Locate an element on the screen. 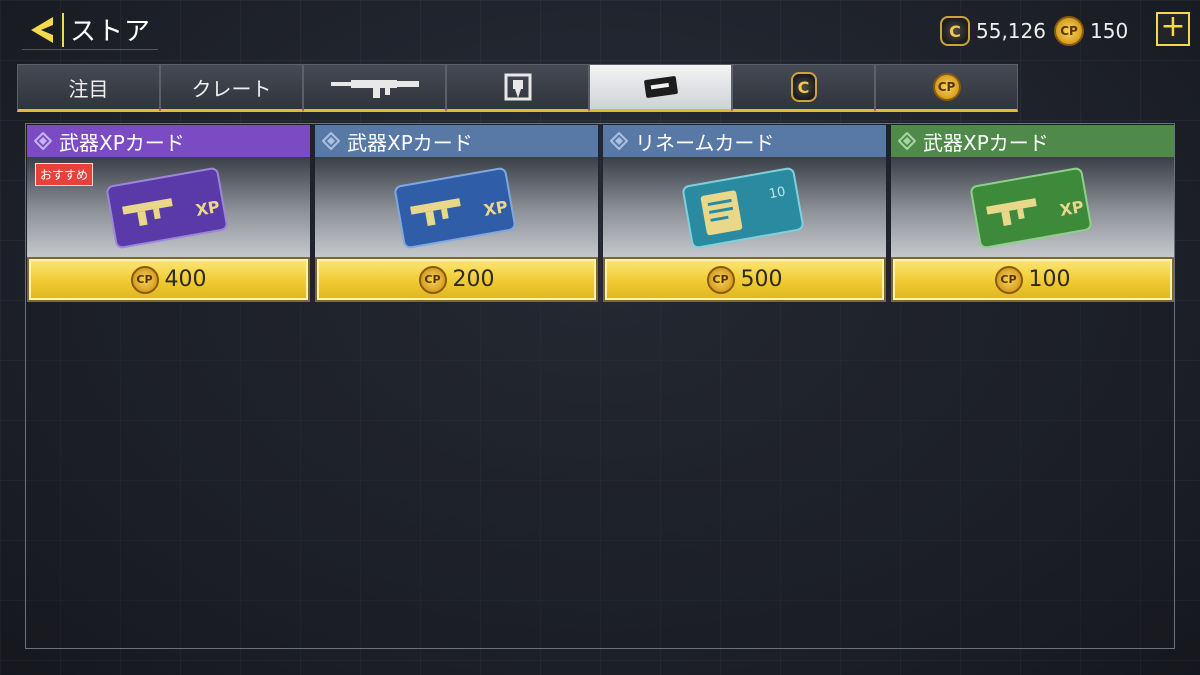 The width and height of the screenshot is (1200, 675). ticket-icon is located at coordinates (660, 87).